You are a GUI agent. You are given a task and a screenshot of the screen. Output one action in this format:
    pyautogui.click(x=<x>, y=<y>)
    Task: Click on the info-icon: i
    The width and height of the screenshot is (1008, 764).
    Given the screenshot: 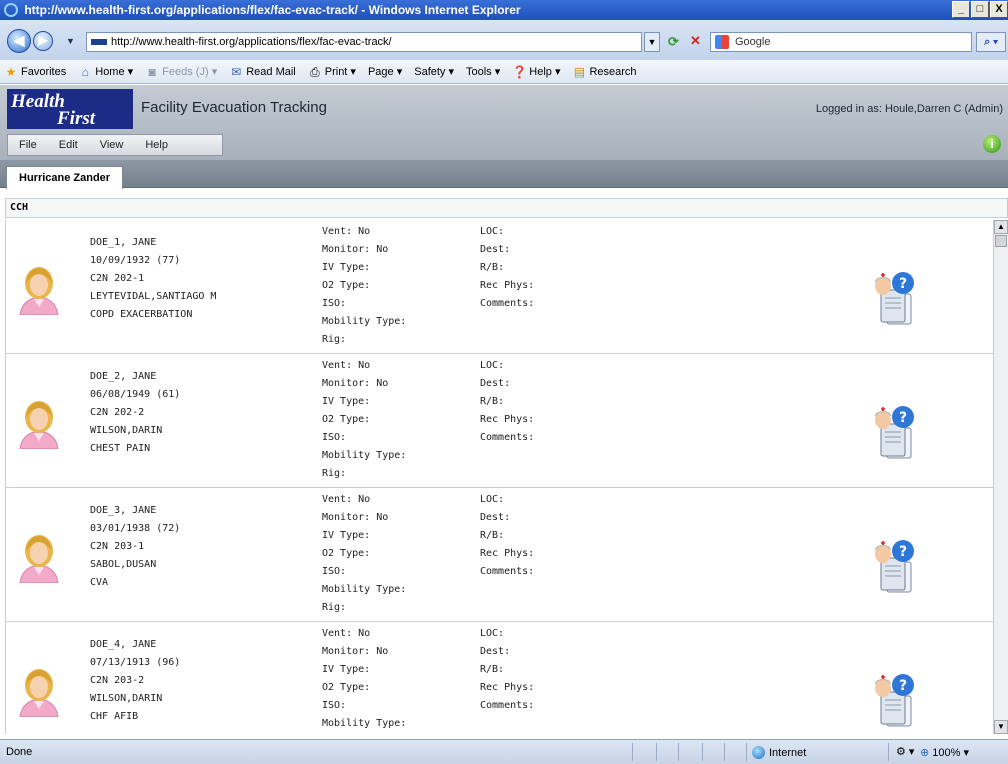 What is the action you would take?
    pyautogui.click(x=992, y=144)
    